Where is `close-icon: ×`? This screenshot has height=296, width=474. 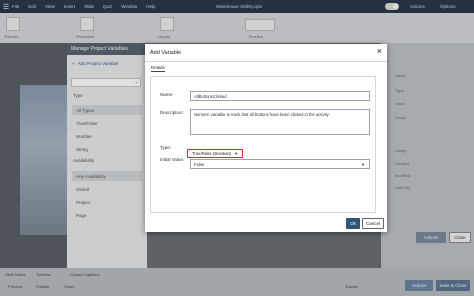 close-icon: × is located at coordinates (379, 51).